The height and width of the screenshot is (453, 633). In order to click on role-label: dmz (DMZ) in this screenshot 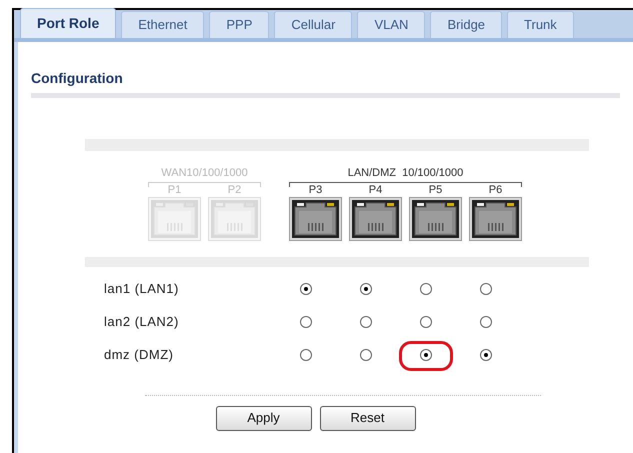, I will do `click(139, 355)`.